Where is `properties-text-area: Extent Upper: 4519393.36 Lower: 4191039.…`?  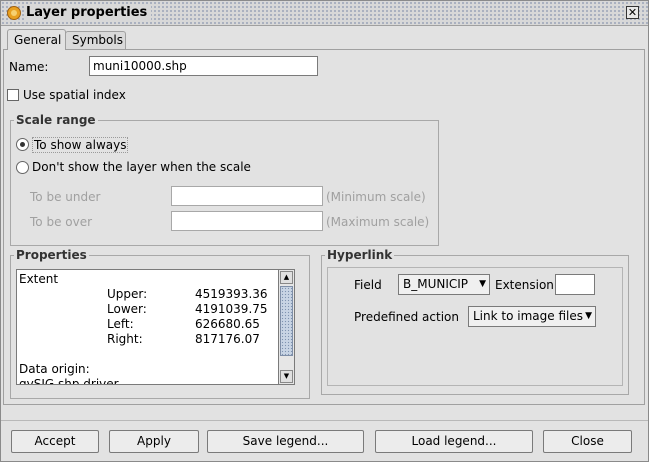 properties-text-area: Extent Upper: 4519393.36 Lower: 4191039.… is located at coordinates (155, 327).